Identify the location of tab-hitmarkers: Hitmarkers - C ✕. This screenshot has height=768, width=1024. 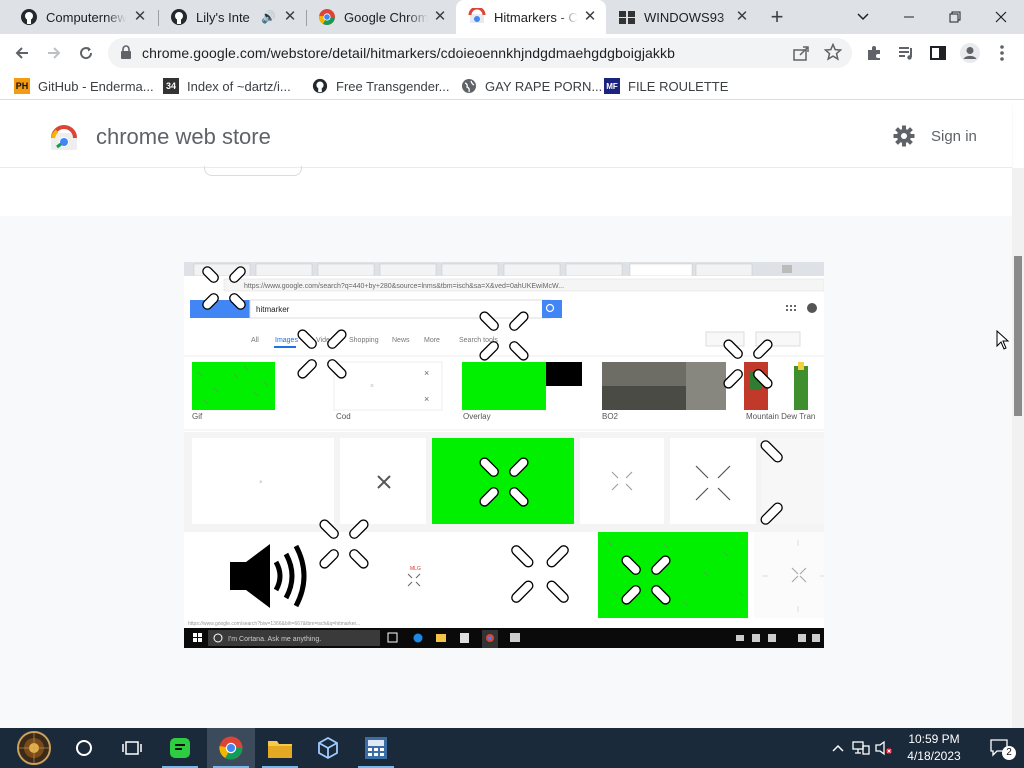
(531, 17).